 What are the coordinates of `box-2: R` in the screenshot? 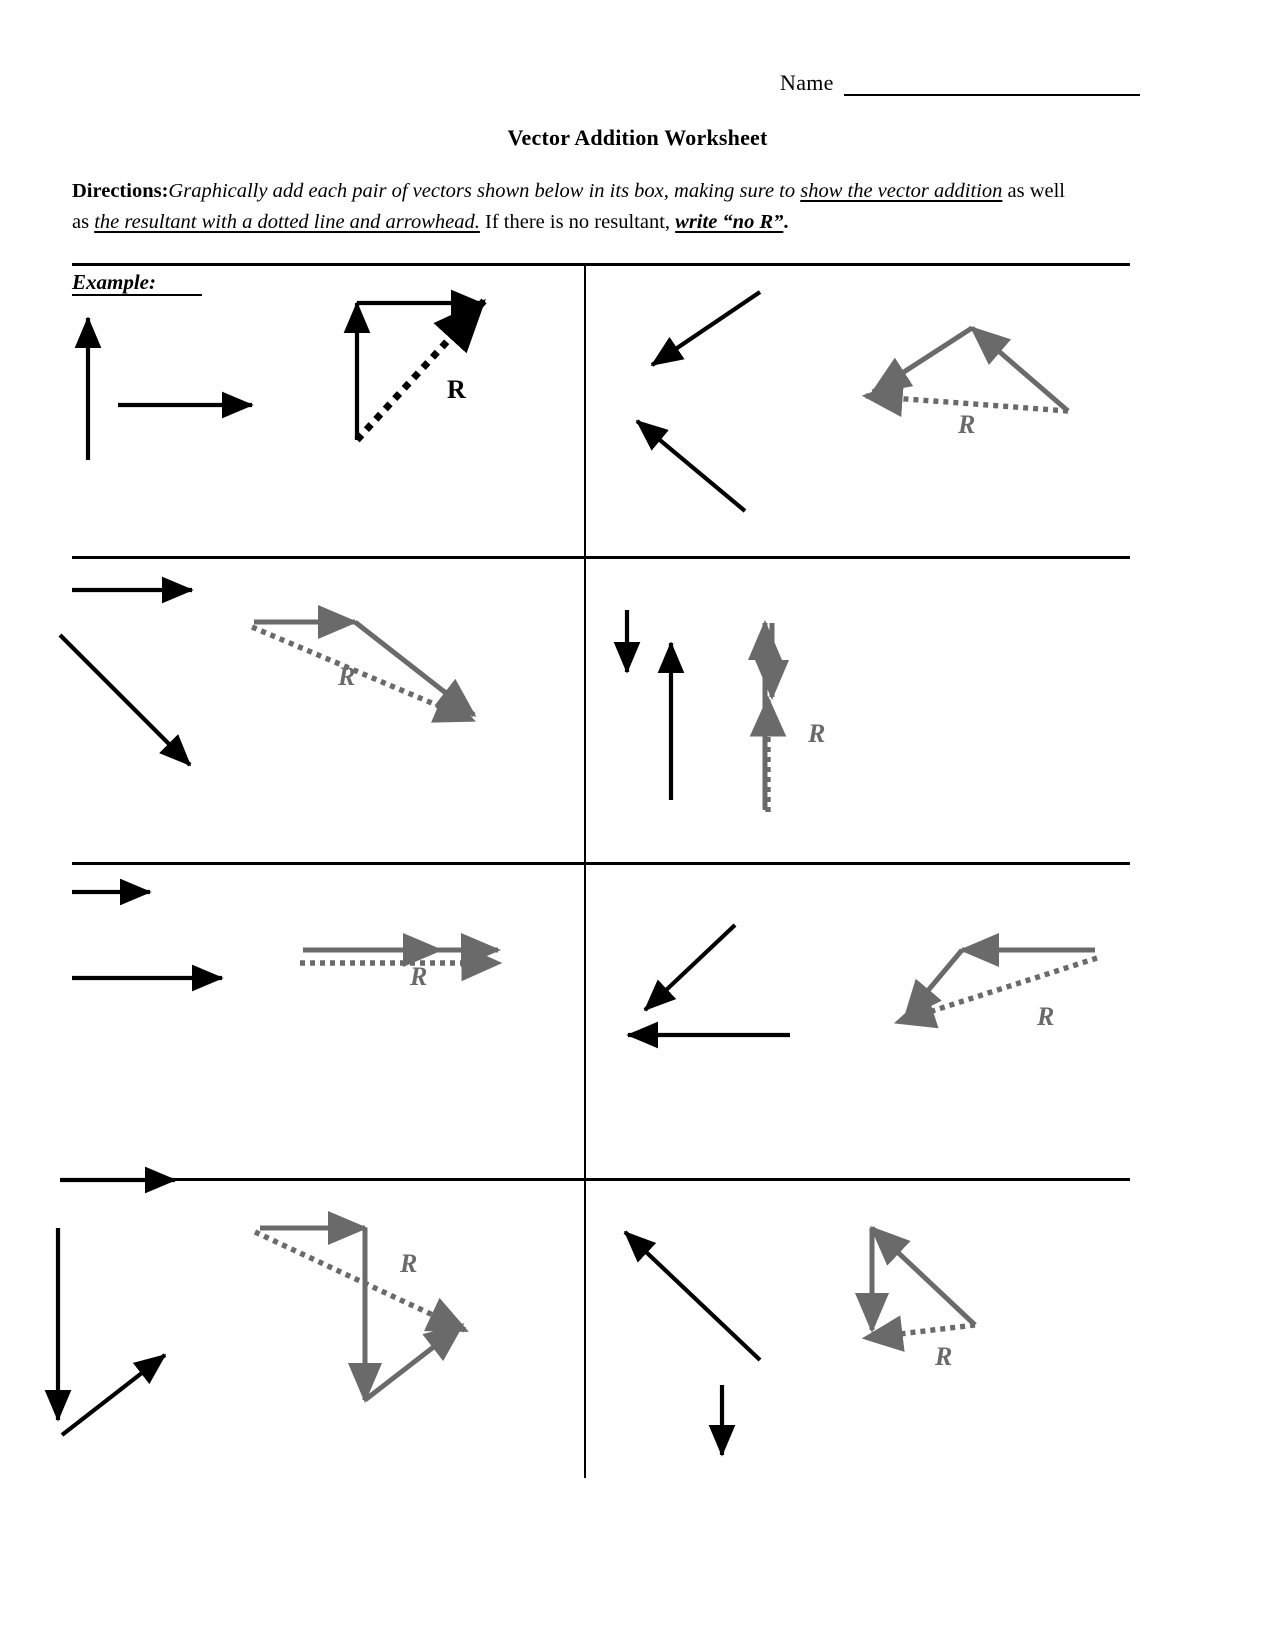 It's located at (267, 671).